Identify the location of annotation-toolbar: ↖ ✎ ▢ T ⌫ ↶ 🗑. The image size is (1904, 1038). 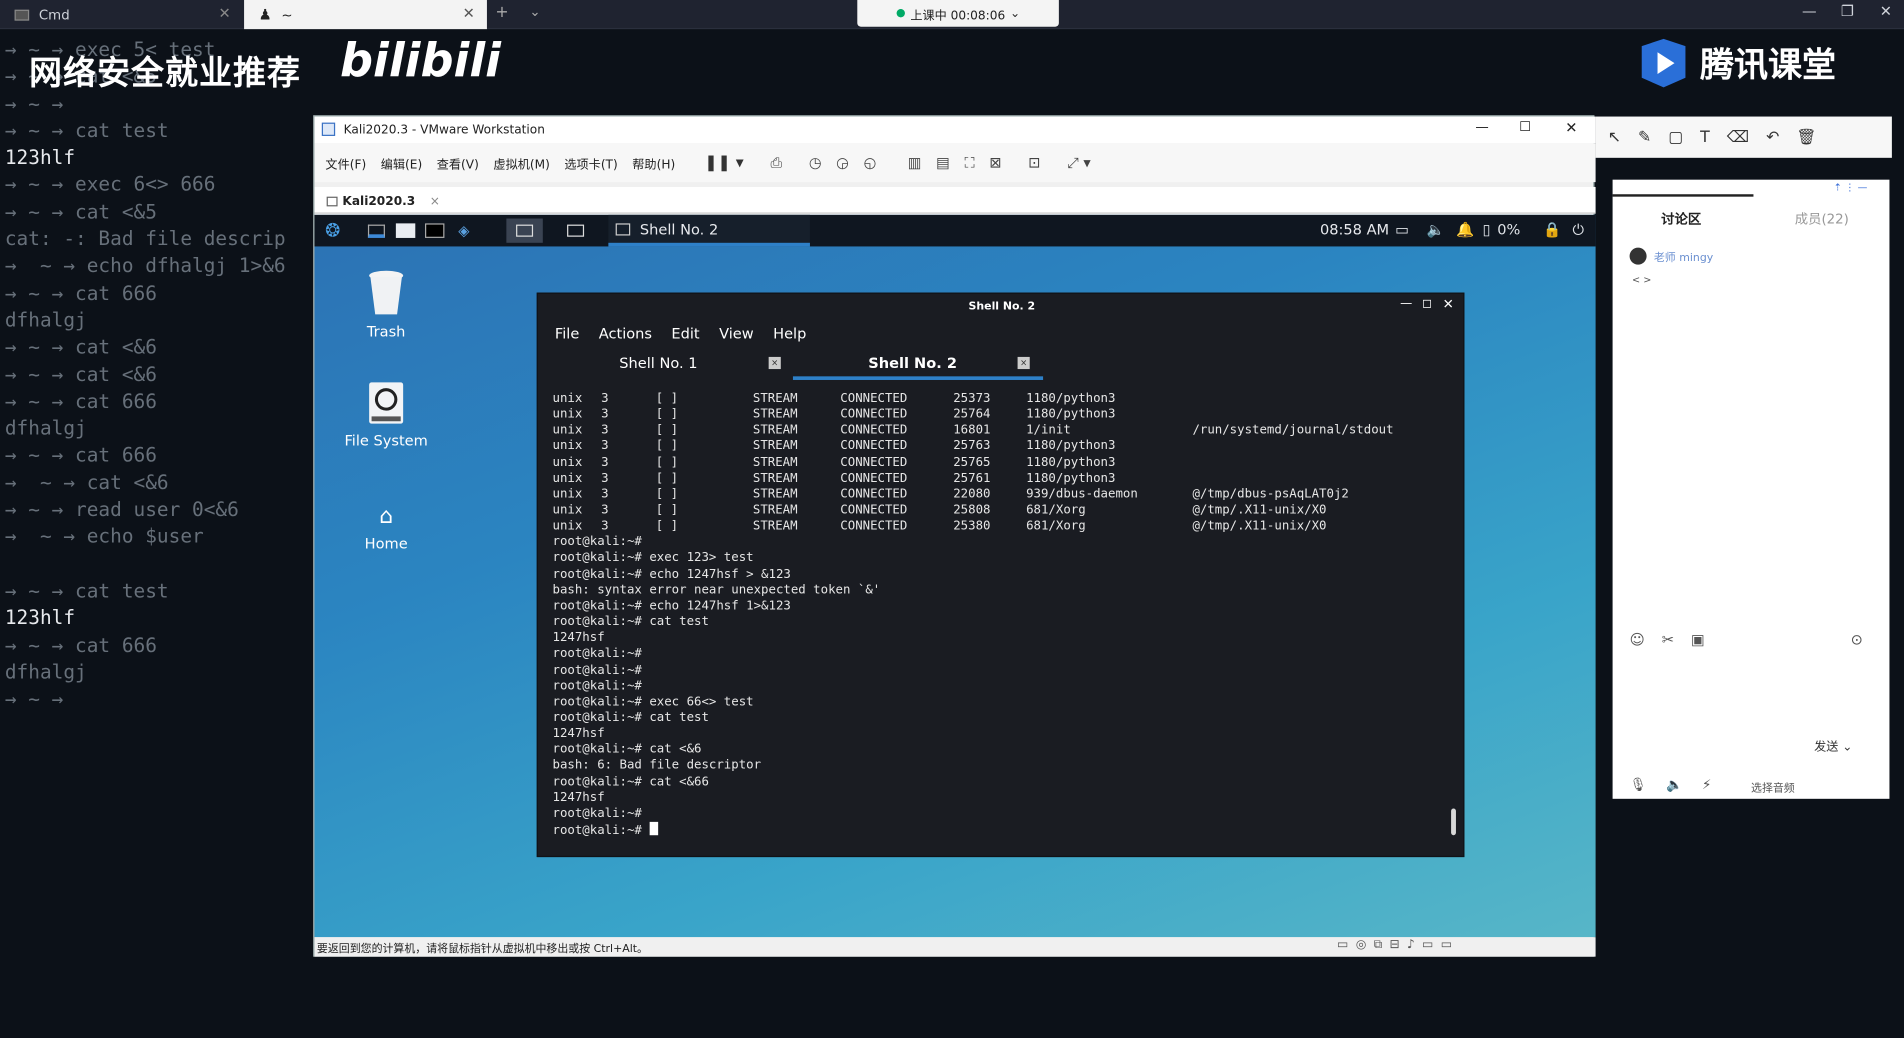
(1743, 137).